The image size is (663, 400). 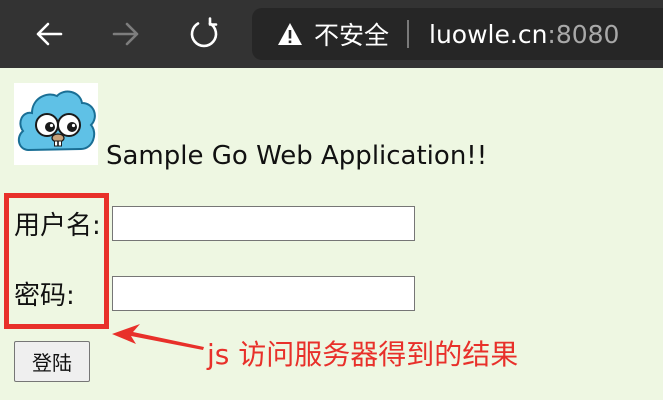 I want to click on password-input, so click(x=263, y=293).